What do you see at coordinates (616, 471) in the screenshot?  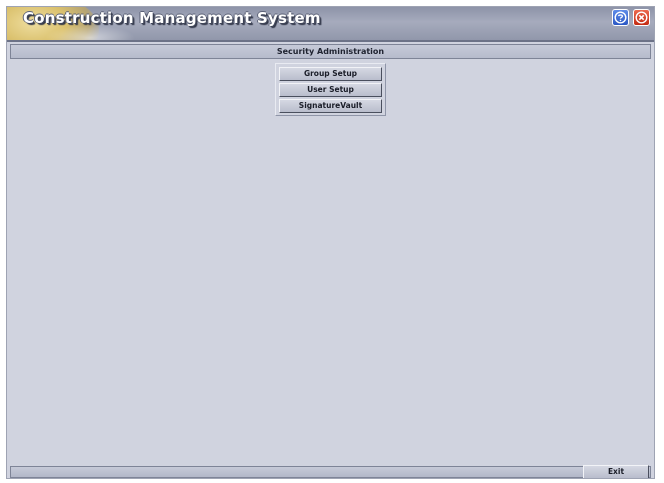 I see `exit-button: Exit` at bounding box center [616, 471].